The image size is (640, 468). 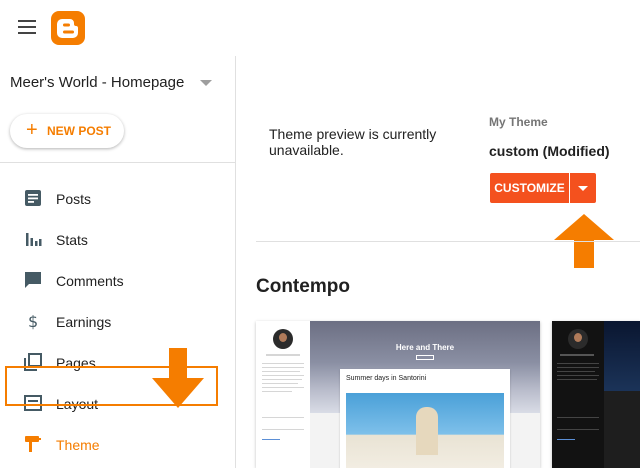 I want to click on thumbnail-post-photo, so click(x=425, y=430).